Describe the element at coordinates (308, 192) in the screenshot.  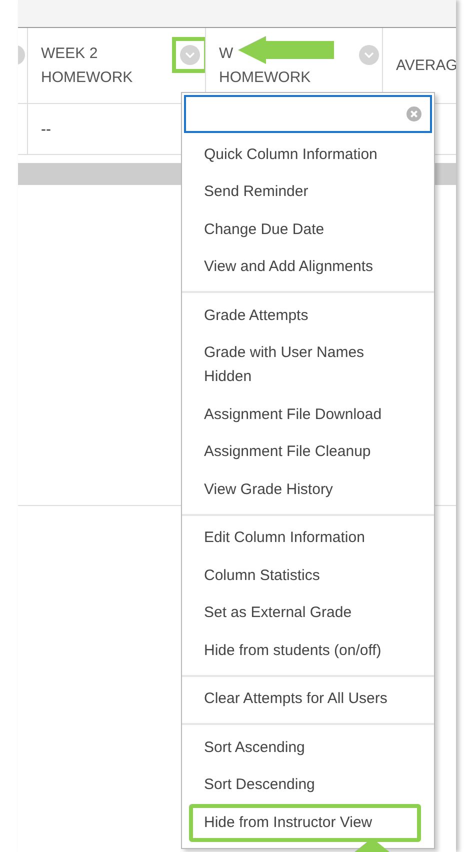
I see `menu-item: Send Reminder` at that location.